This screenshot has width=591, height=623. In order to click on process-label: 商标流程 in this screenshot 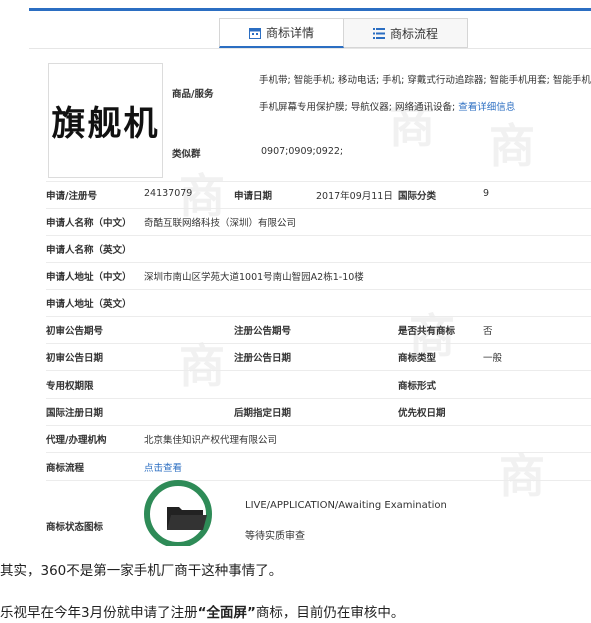, I will do `click(65, 468)`.